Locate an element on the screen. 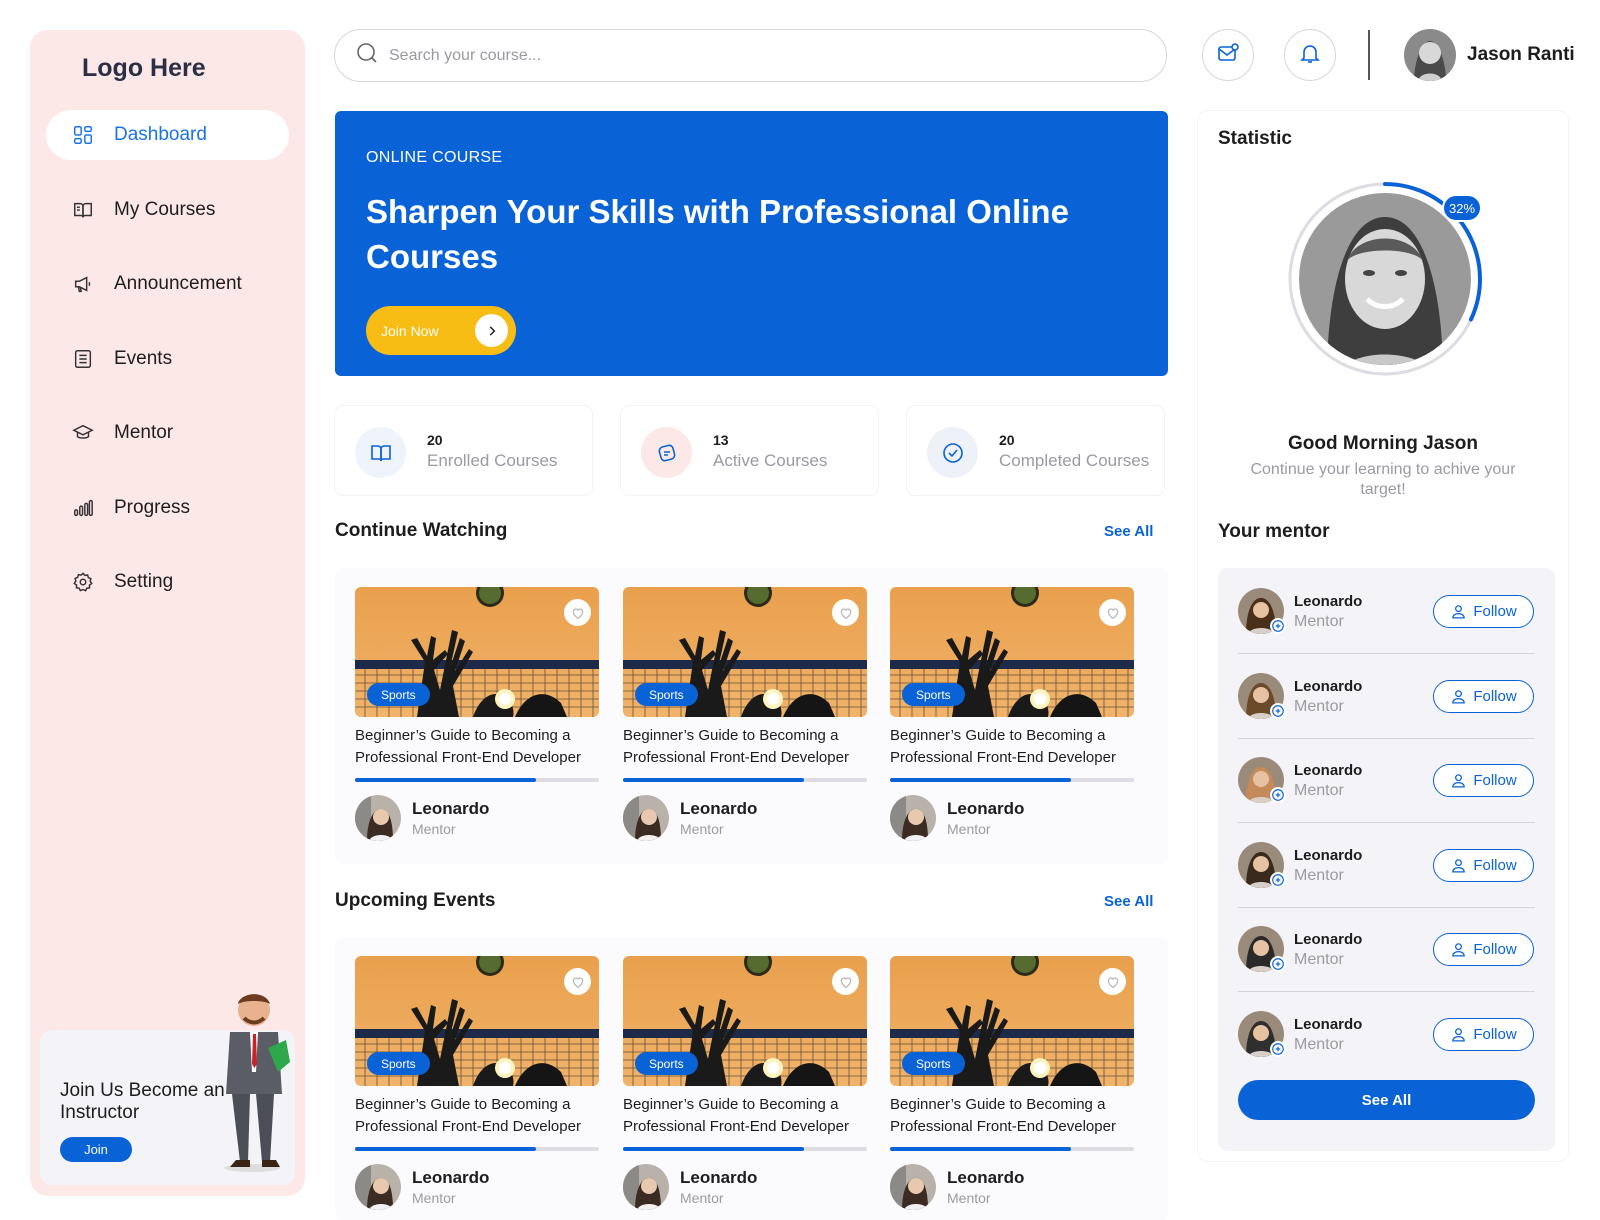  avatar is located at coordinates (378, 818).